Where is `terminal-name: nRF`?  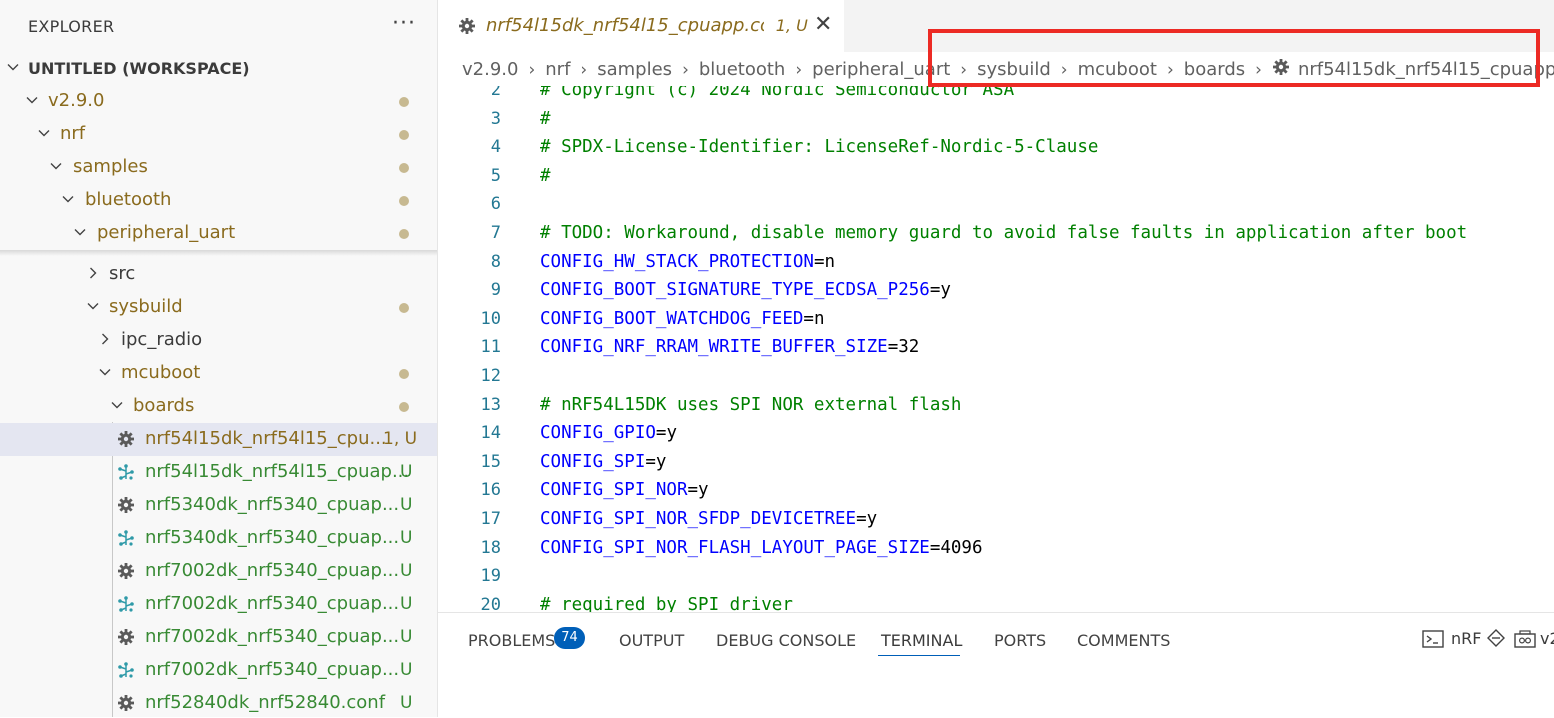 terminal-name: nRF is located at coordinates (1466, 638).